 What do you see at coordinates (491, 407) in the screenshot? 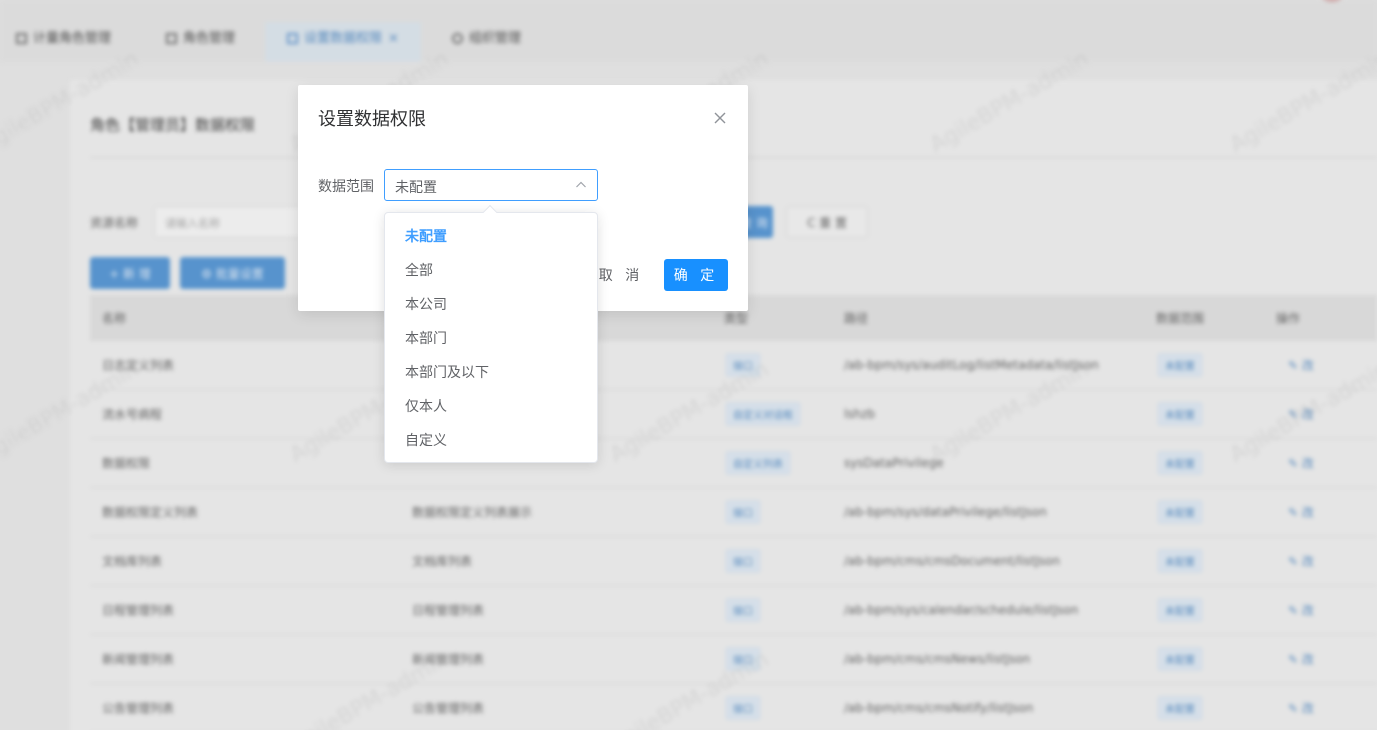
I see `dropdown-option: 仅本人` at bounding box center [491, 407].